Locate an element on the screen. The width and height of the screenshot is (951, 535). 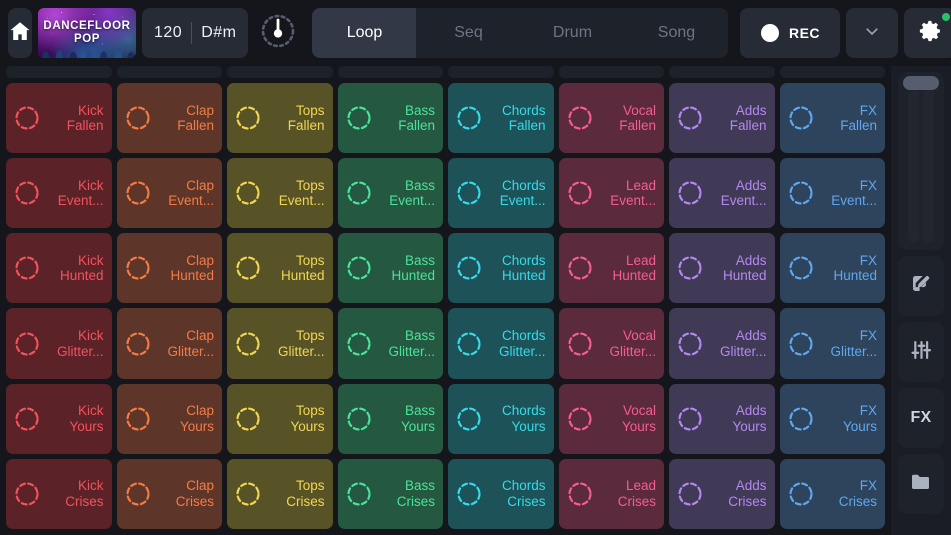
pad-fx-0: FX Fallen is located at coordinates (832, 118).